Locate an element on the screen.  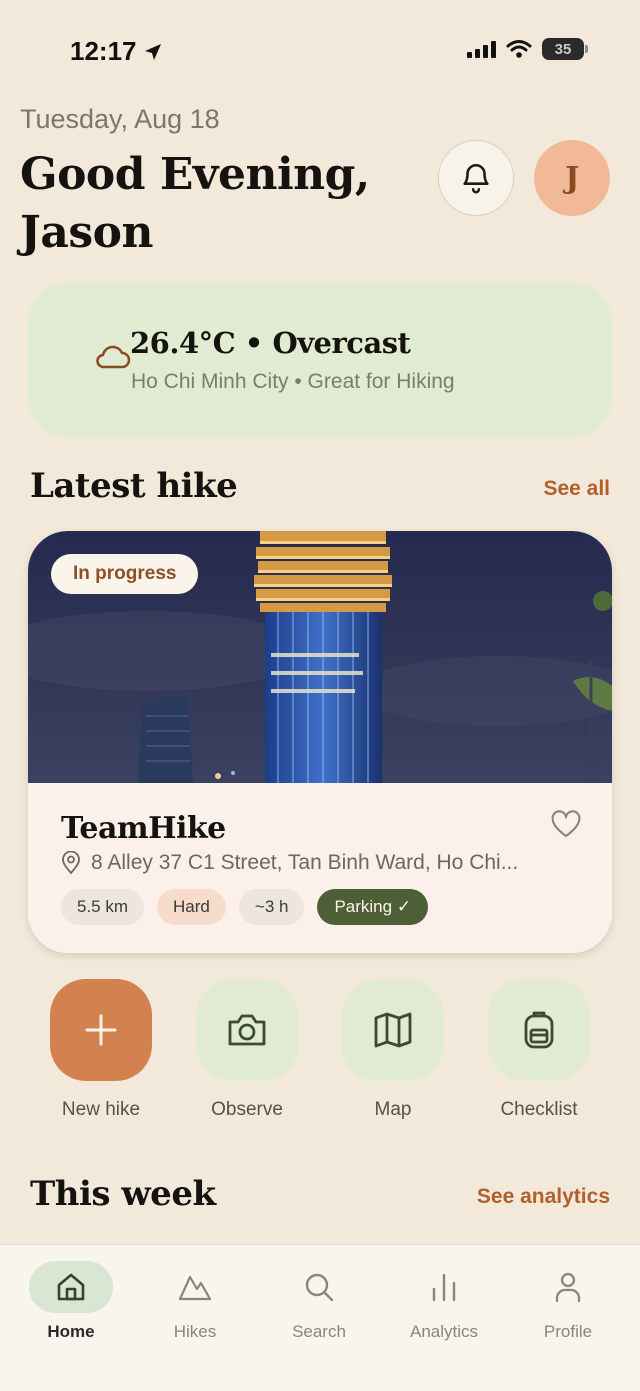
tab-hikes-icon-wrap is located at coordinates (195, 1287).